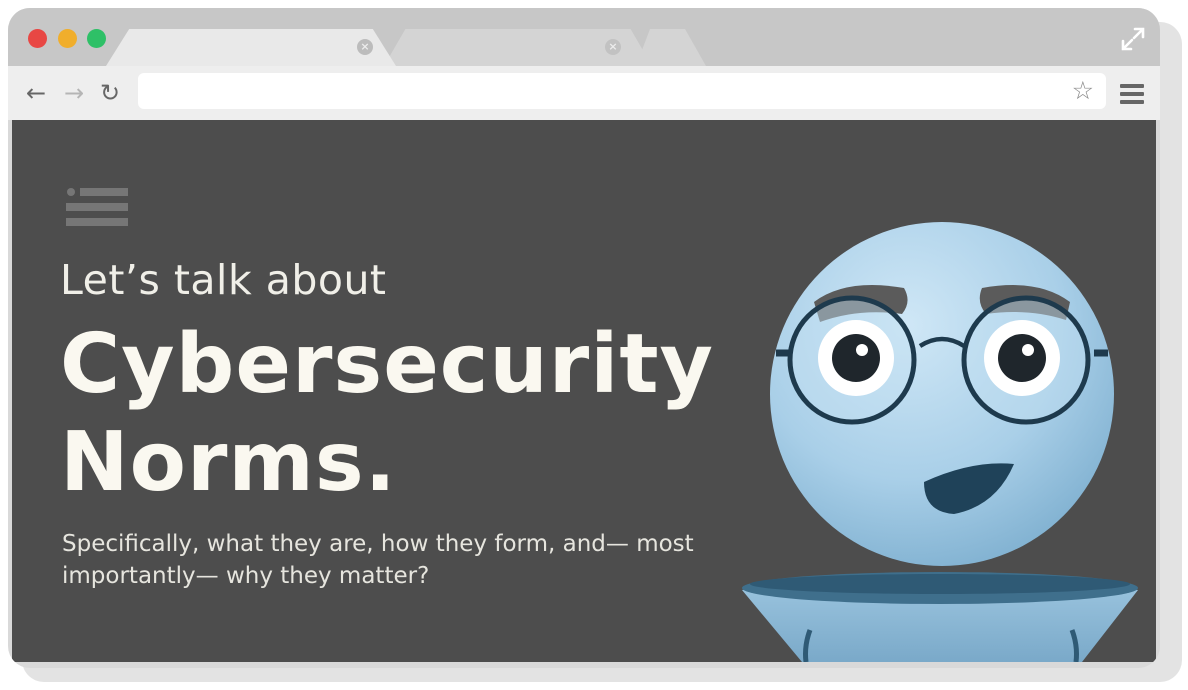 This screenshot has height=690, width=1188. Describe the element at coordinates (74, 93) in the screenshot. I see `forward-arrow-icon: →` at that location.